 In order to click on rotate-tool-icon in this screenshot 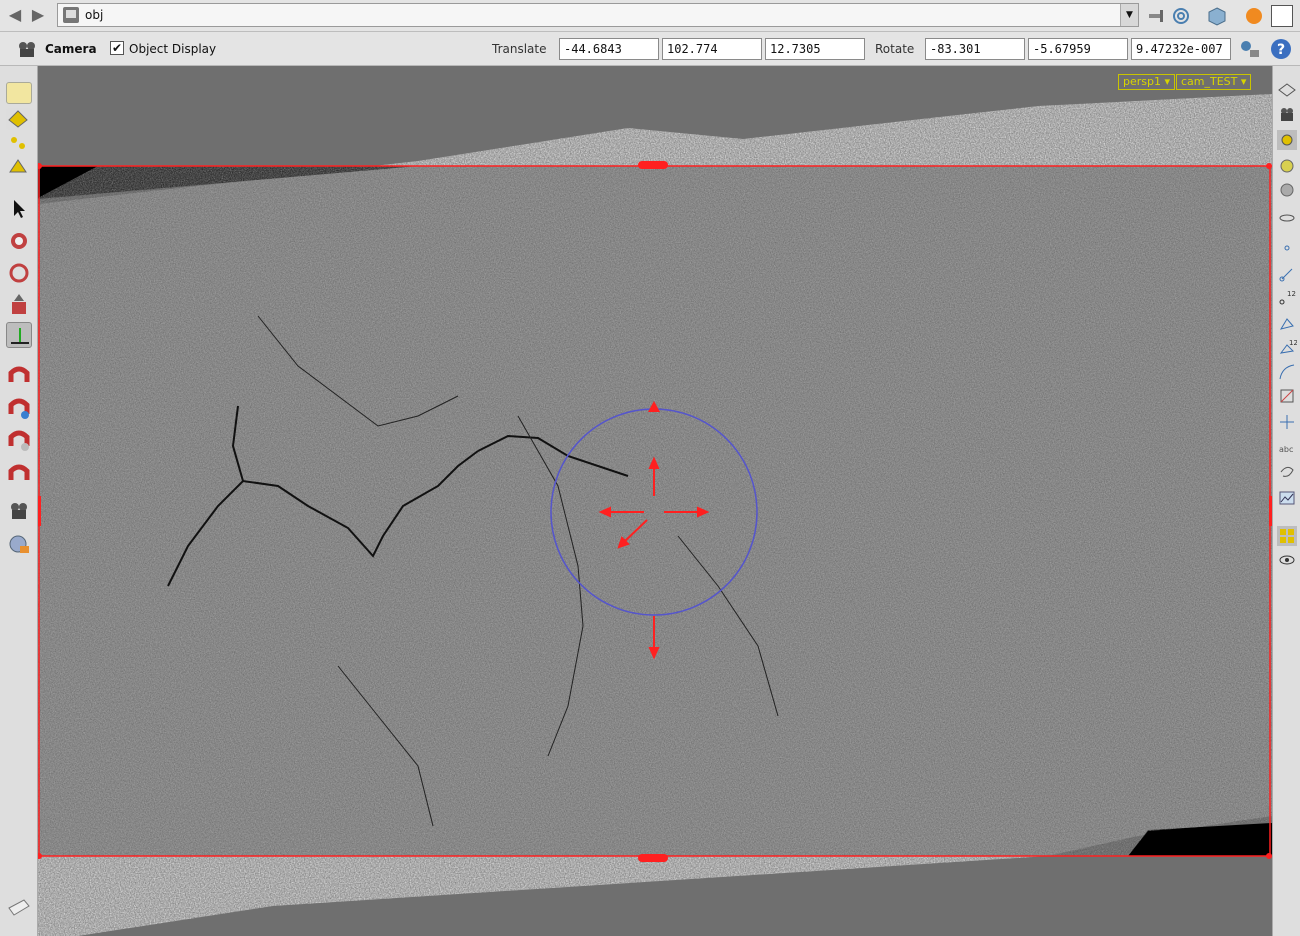, I will do `click(19, 273)`.